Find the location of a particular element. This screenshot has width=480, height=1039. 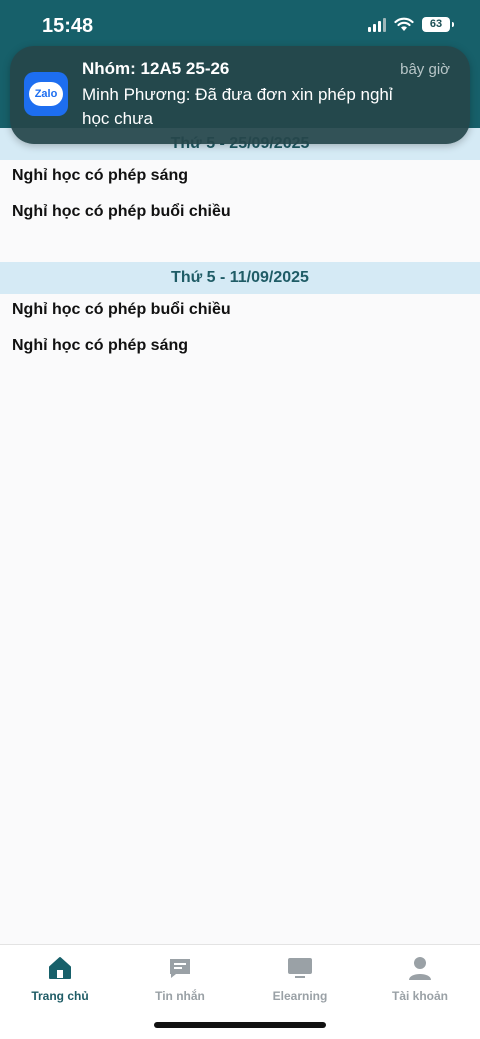

tab-messages: Tin nhắn is located at coordinates (180, 978).